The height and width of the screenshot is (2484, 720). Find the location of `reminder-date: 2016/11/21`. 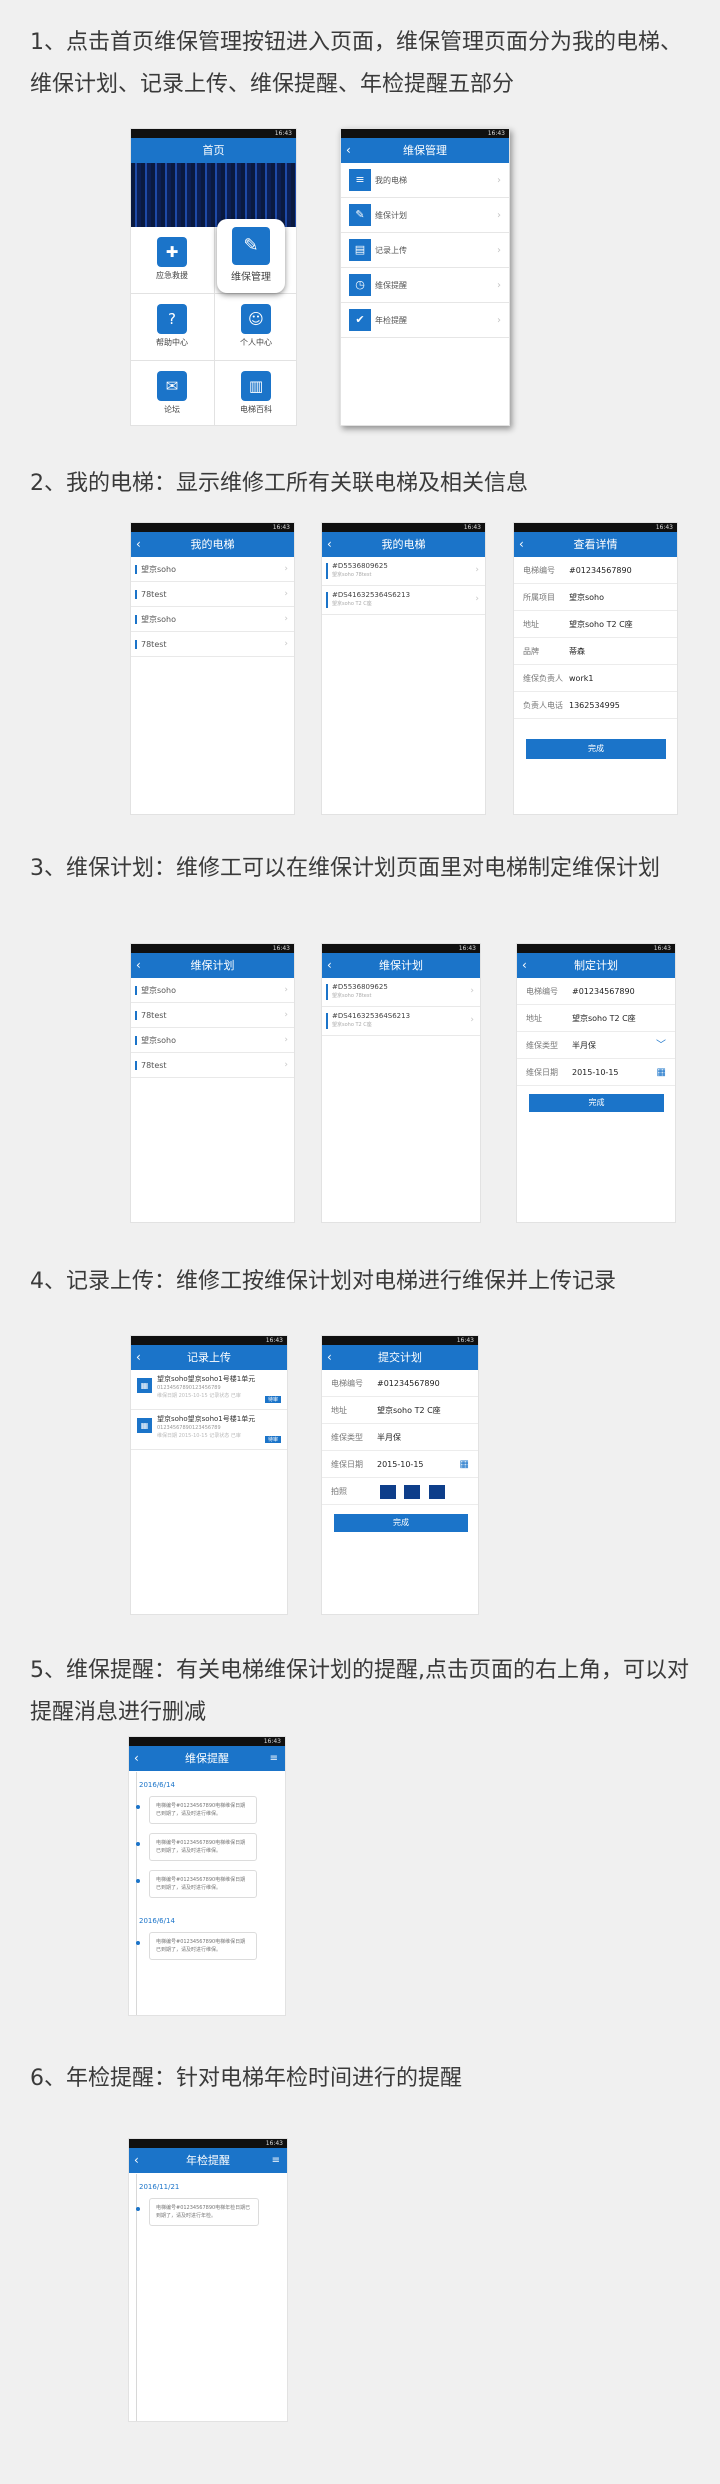

reminder-date: 2016/11/21 is located at coordinates (159, 2187).